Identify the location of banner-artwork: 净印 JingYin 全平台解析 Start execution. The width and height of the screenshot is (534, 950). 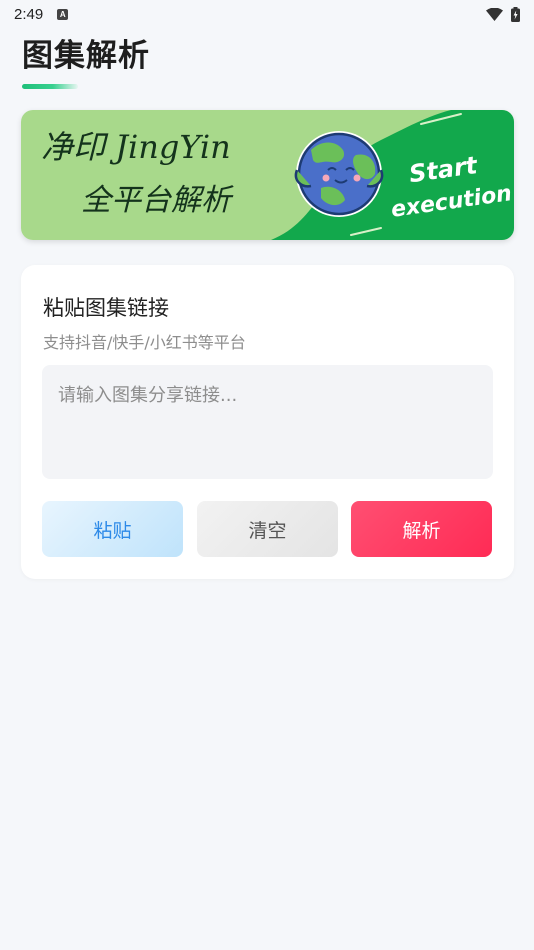
(267, 175).